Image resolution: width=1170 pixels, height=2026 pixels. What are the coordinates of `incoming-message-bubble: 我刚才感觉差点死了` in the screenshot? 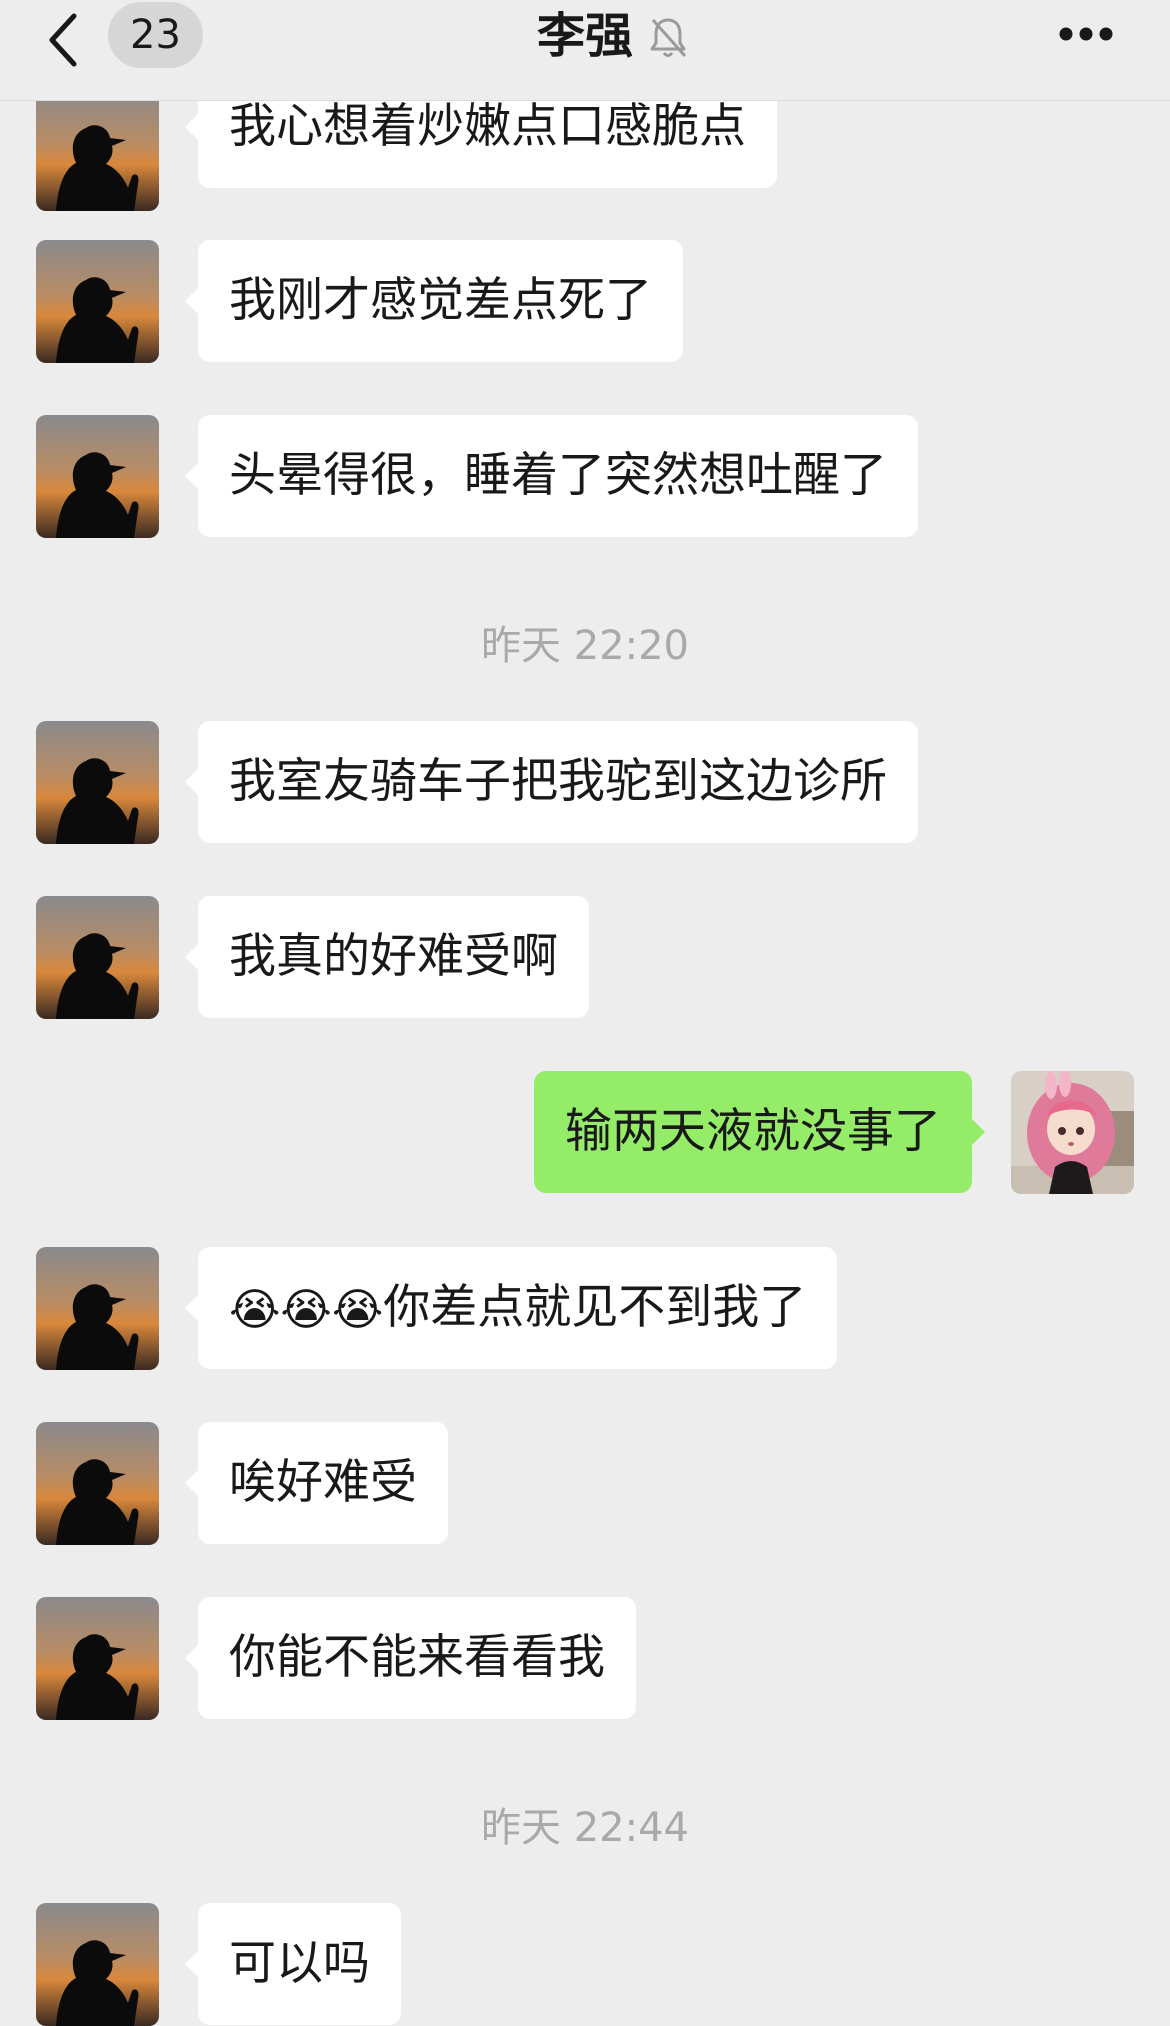 It's located at (434, 301).